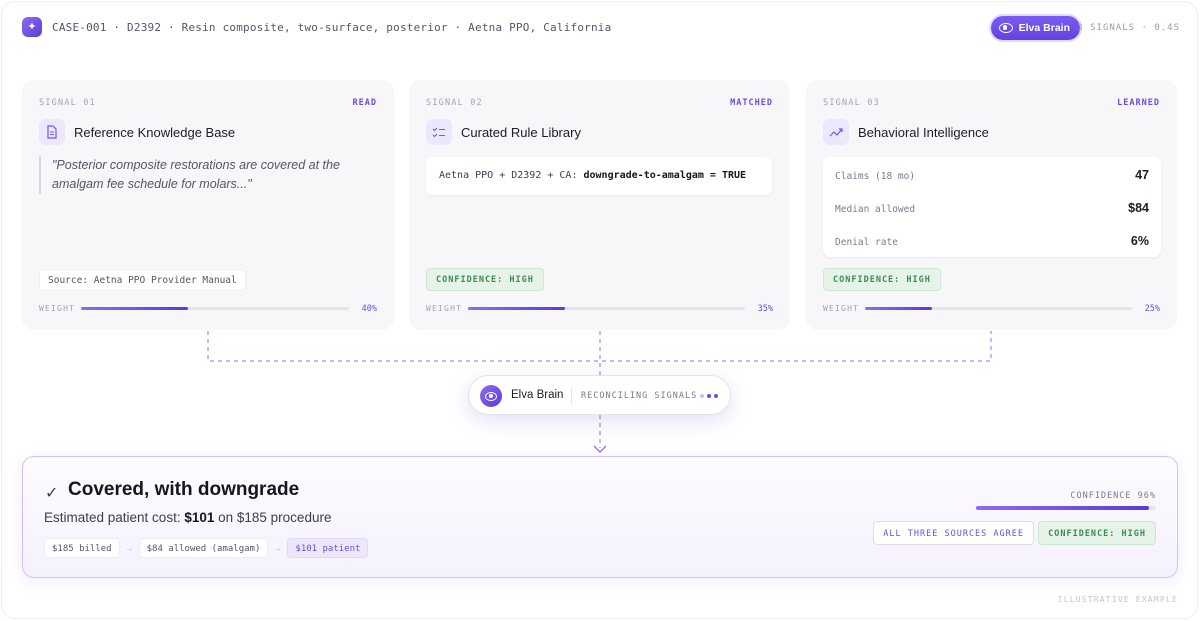 The width and height of the screenshot is (1200, 621). What do you see at coordinates (1062, 508) in the screenshot?
I see `confidence-bar-fill` at bounding box center [1062, 508].